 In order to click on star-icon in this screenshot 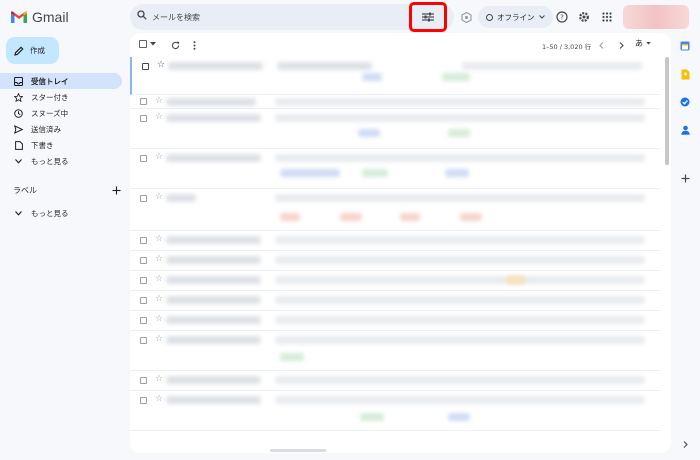, I will do `click(18, 97)`.